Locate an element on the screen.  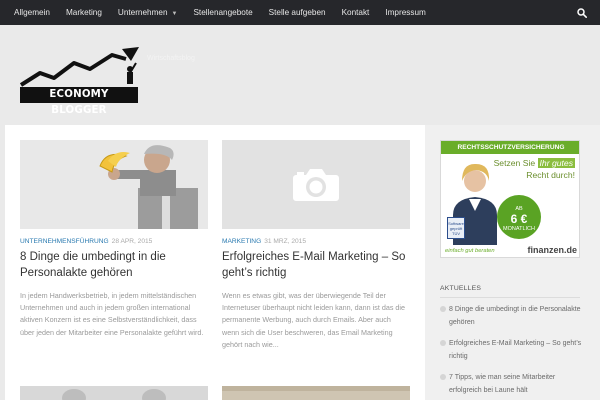
ad-badge-price: 6 € is located at coordinates (519, 219).